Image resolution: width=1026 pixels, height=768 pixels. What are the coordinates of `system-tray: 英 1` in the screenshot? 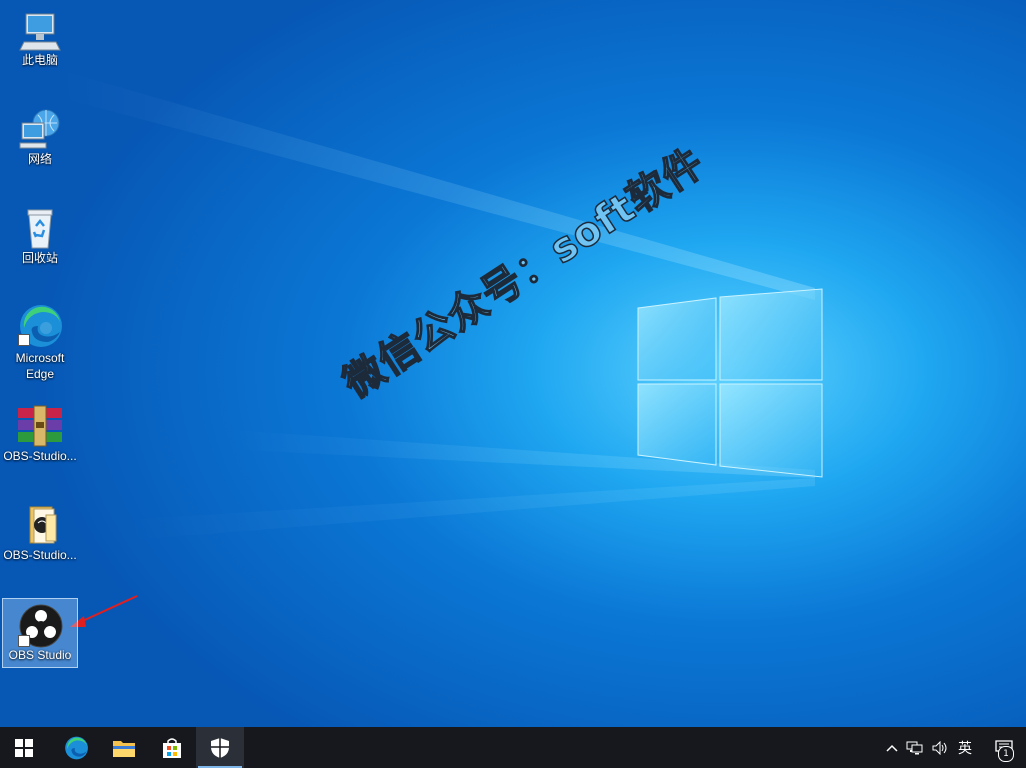 It's located at (954, 747).